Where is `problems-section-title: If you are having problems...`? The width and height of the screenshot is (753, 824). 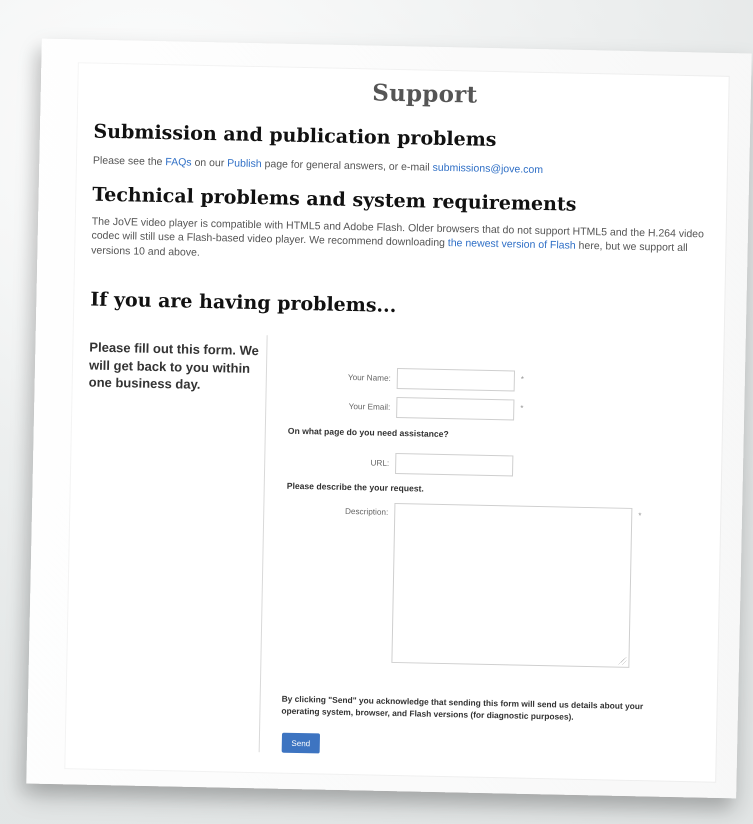
problems-section-title: If you are having problems... is located at coordinates (243, 302).